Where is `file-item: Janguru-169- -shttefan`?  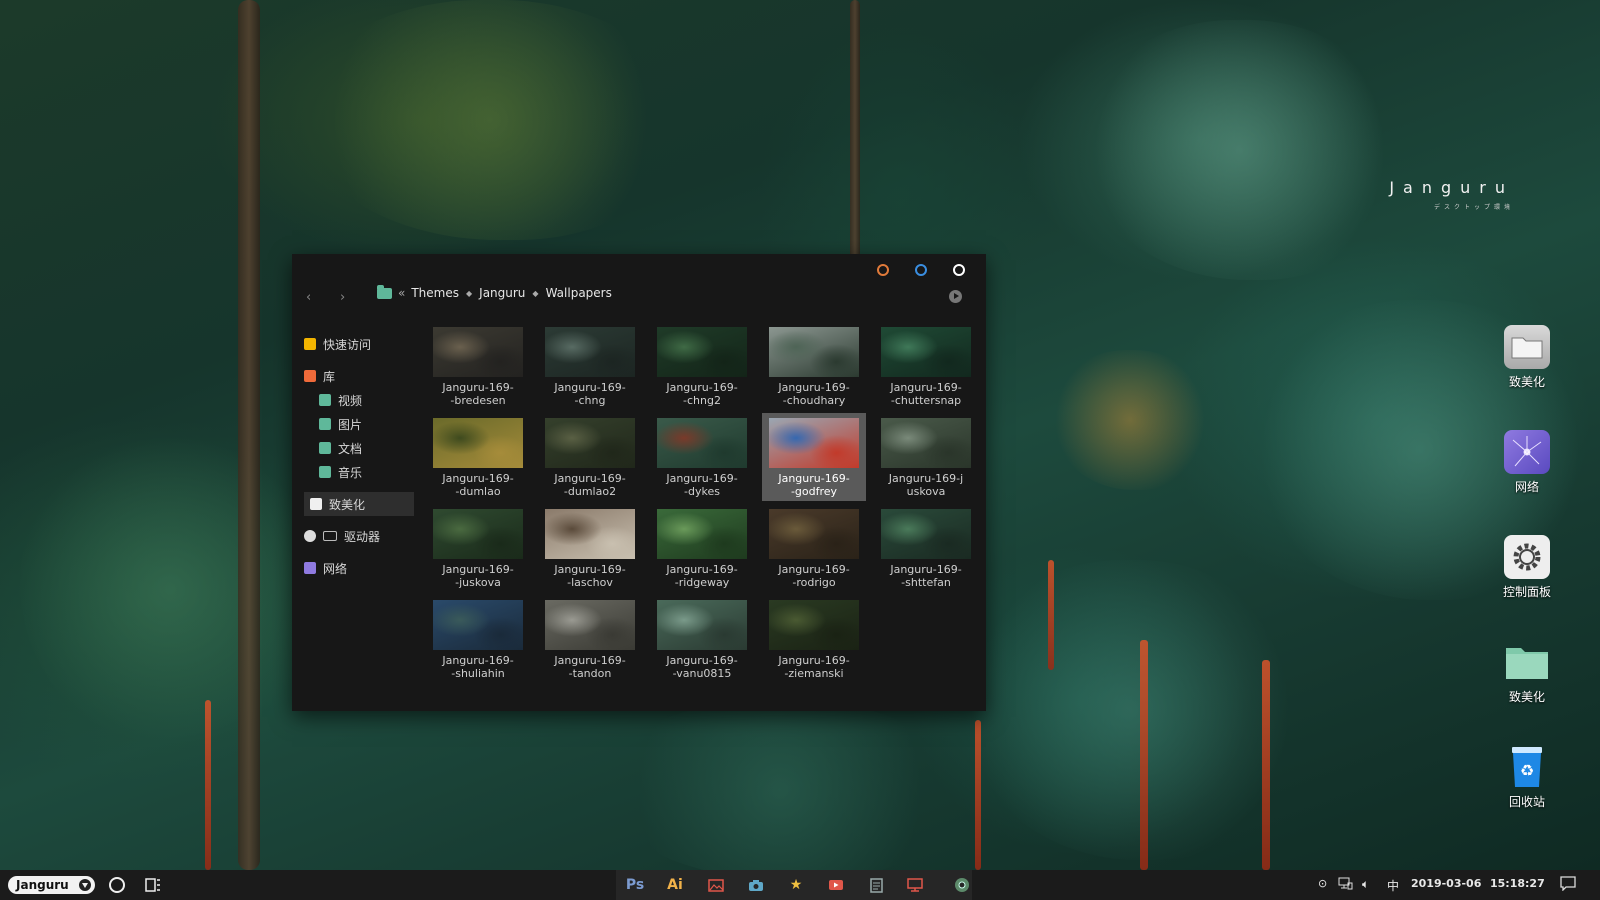
file-item: Janguru-169- -shttefan is located at coordinates (926, 548).